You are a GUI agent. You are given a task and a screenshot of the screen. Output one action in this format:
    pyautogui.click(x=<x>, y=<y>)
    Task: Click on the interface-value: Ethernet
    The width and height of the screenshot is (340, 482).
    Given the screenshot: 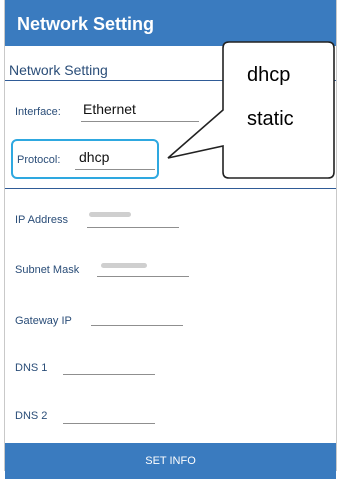 What is the action you would take?
    pyautogui.click(x=109, y=109)
    